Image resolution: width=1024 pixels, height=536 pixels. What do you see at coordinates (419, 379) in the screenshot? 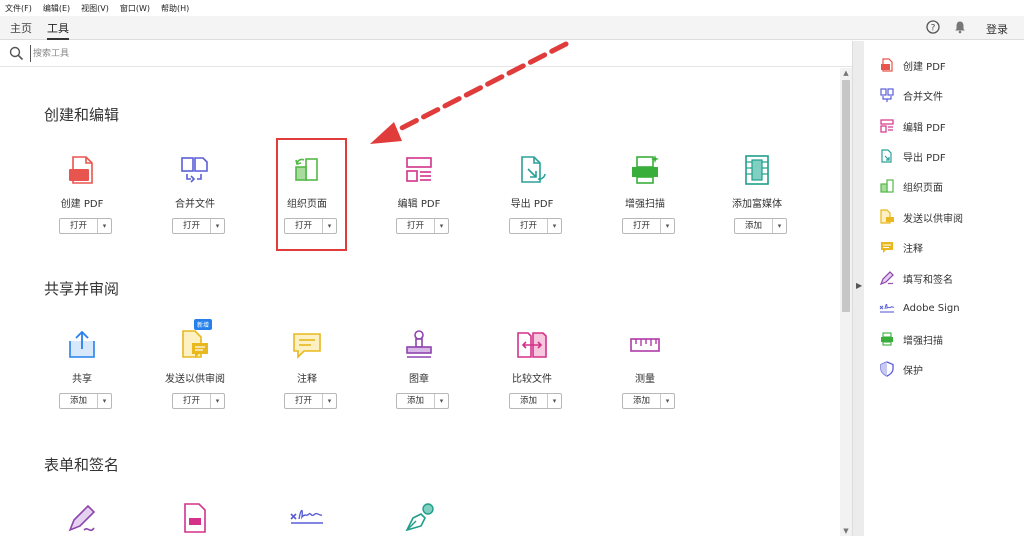
I see `tool-label: 图章` at bounding box center [419, 379].